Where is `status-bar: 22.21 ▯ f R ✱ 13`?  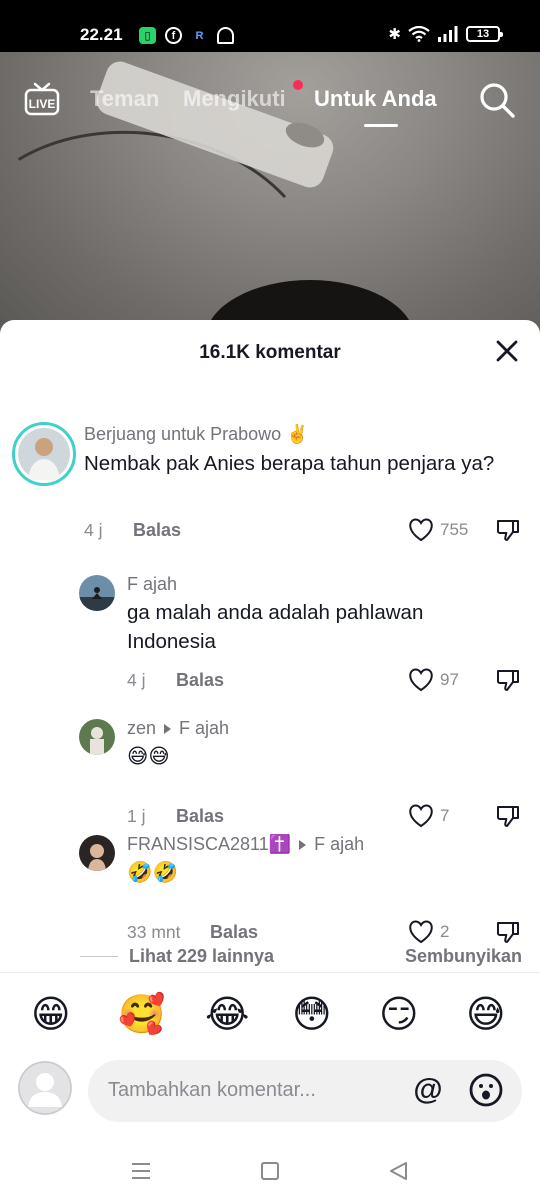 status-bar: 22.21 ▯ f R ✱ 13 is located at coordinates (270, 26).